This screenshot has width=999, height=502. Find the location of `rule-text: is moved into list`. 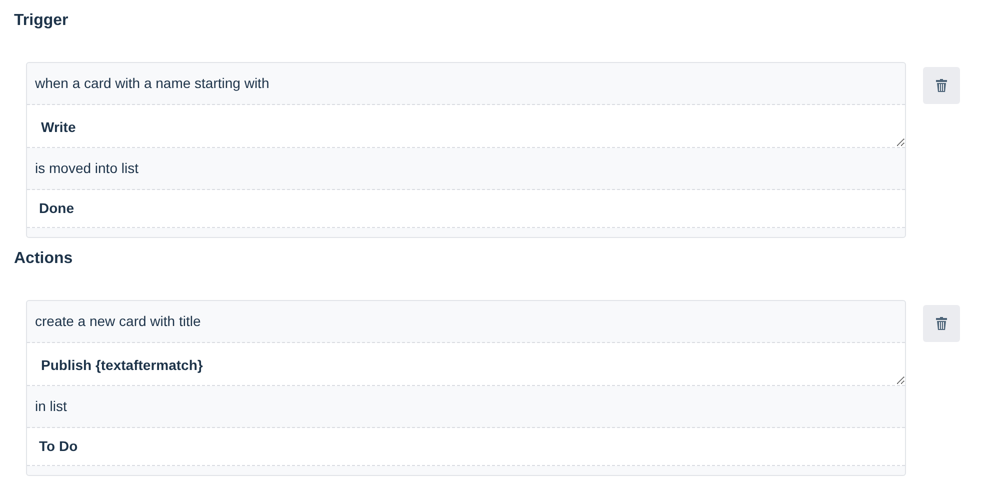

rule-text: is moved into list is located at coordinates (86, 168).